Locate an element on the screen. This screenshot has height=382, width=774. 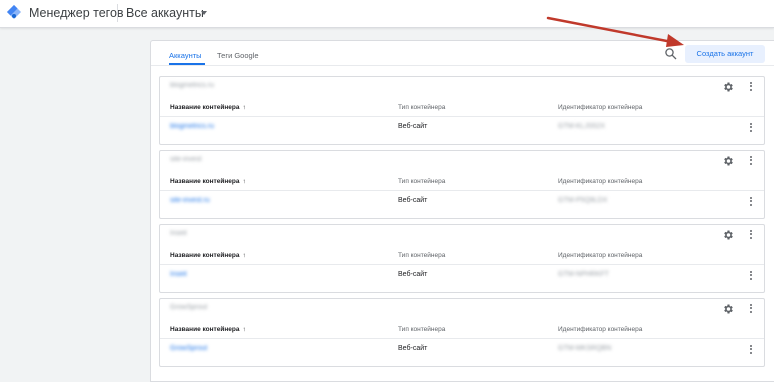
gtm-logo-icon is located at coordinates (14, 12).